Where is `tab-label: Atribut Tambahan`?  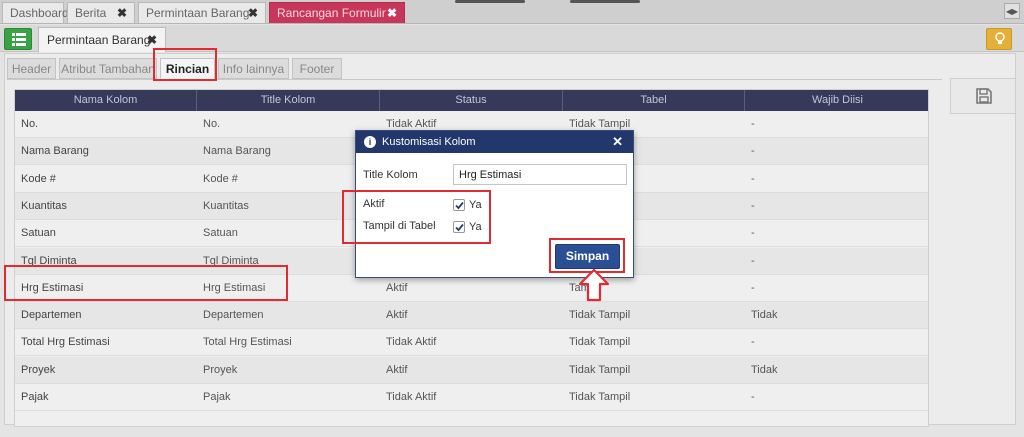 tab-label: Atribut Tambahan is located at coordinates (108, 69).